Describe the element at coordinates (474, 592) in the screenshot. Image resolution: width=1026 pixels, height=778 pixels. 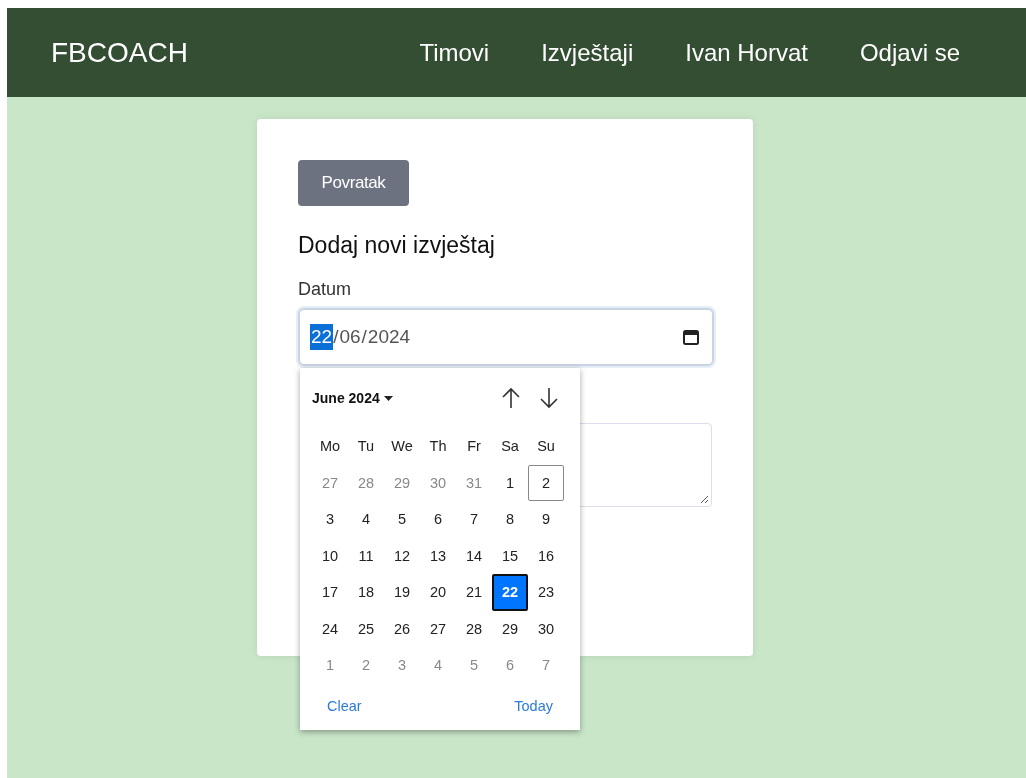
I see `calendar-day: 21` at that location.